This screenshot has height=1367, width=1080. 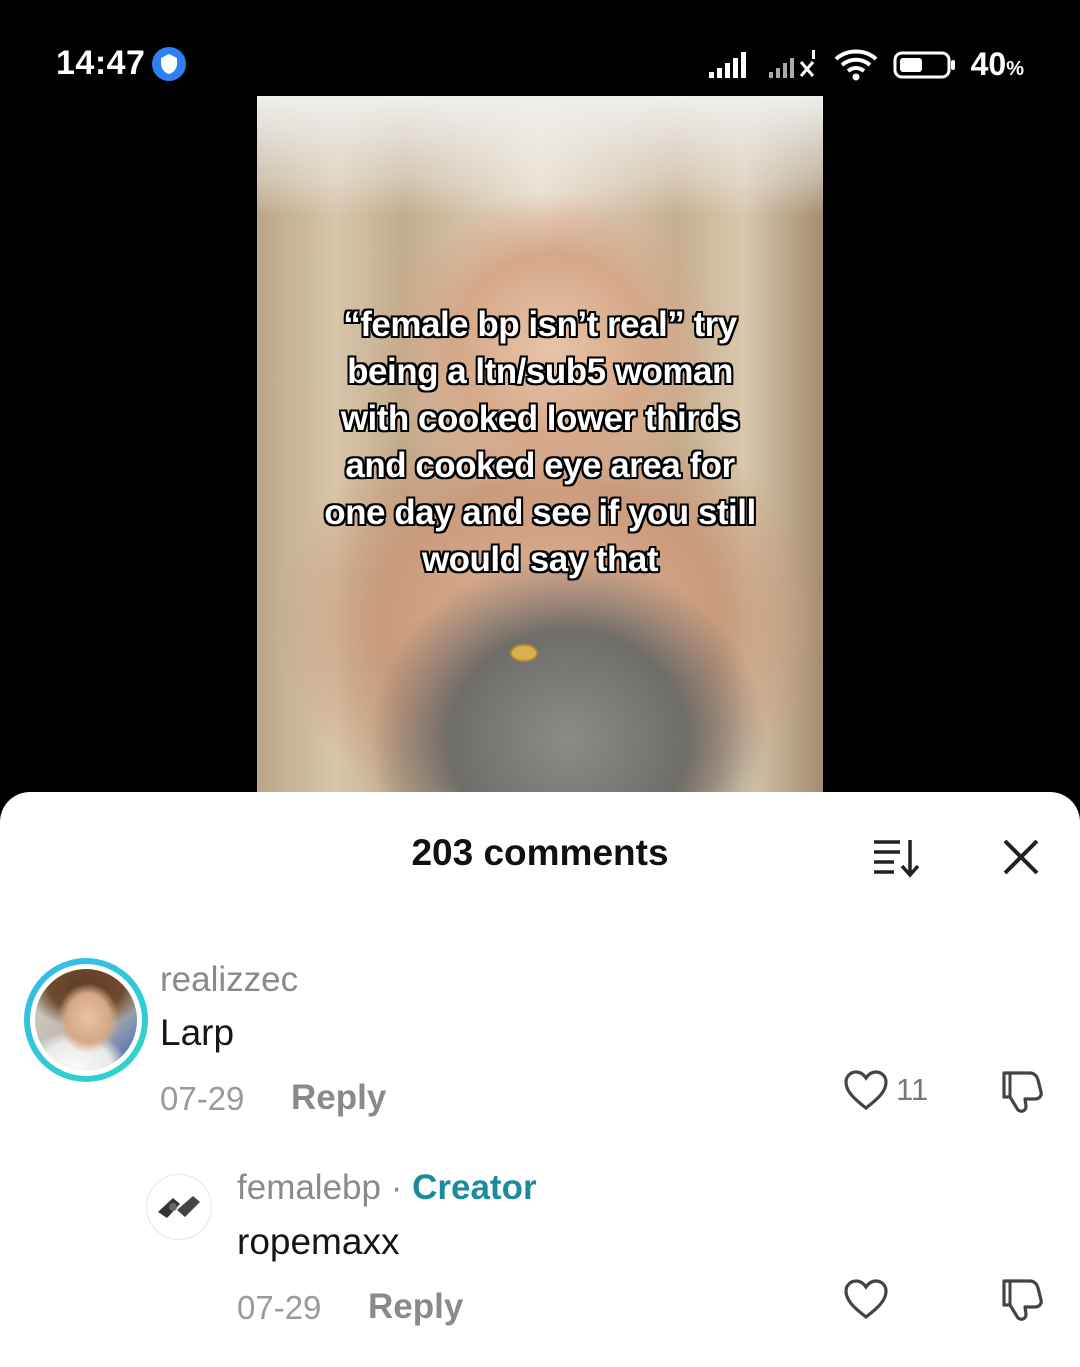 I want to click on status-icons: 40%, so click(x=866, y=64).